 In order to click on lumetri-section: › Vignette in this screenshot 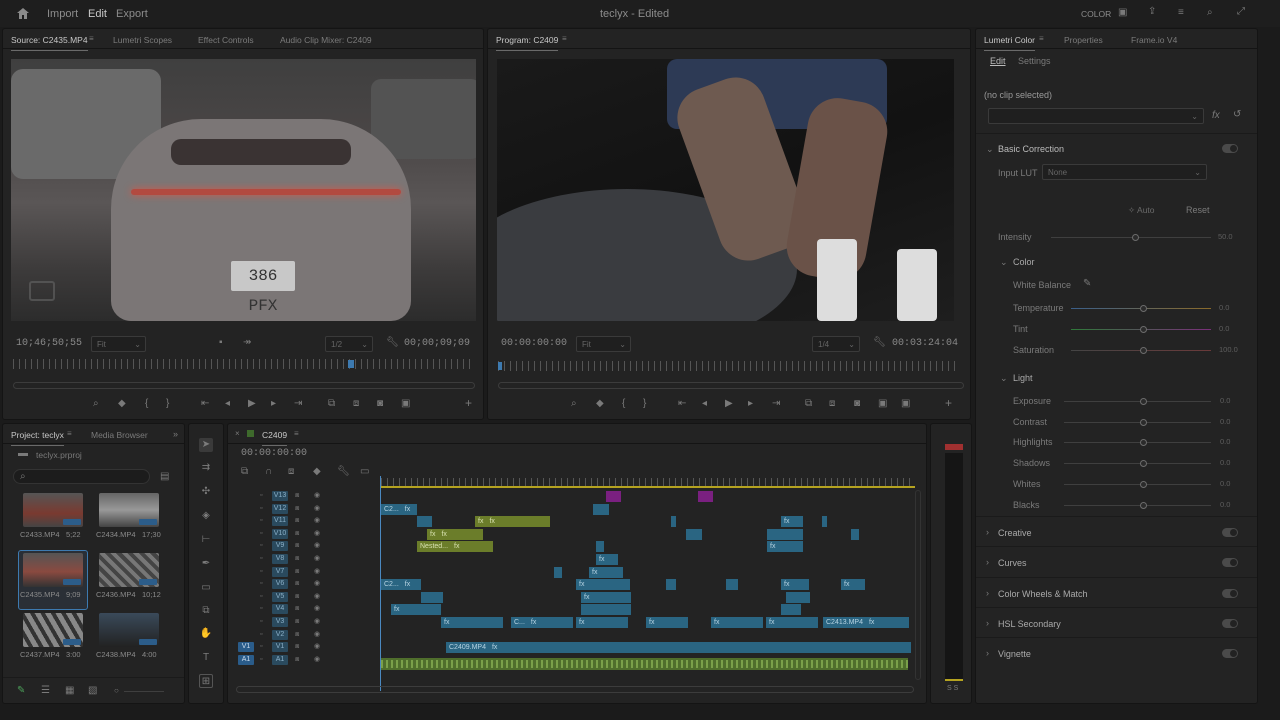, I will do `click(1116, 652)`.